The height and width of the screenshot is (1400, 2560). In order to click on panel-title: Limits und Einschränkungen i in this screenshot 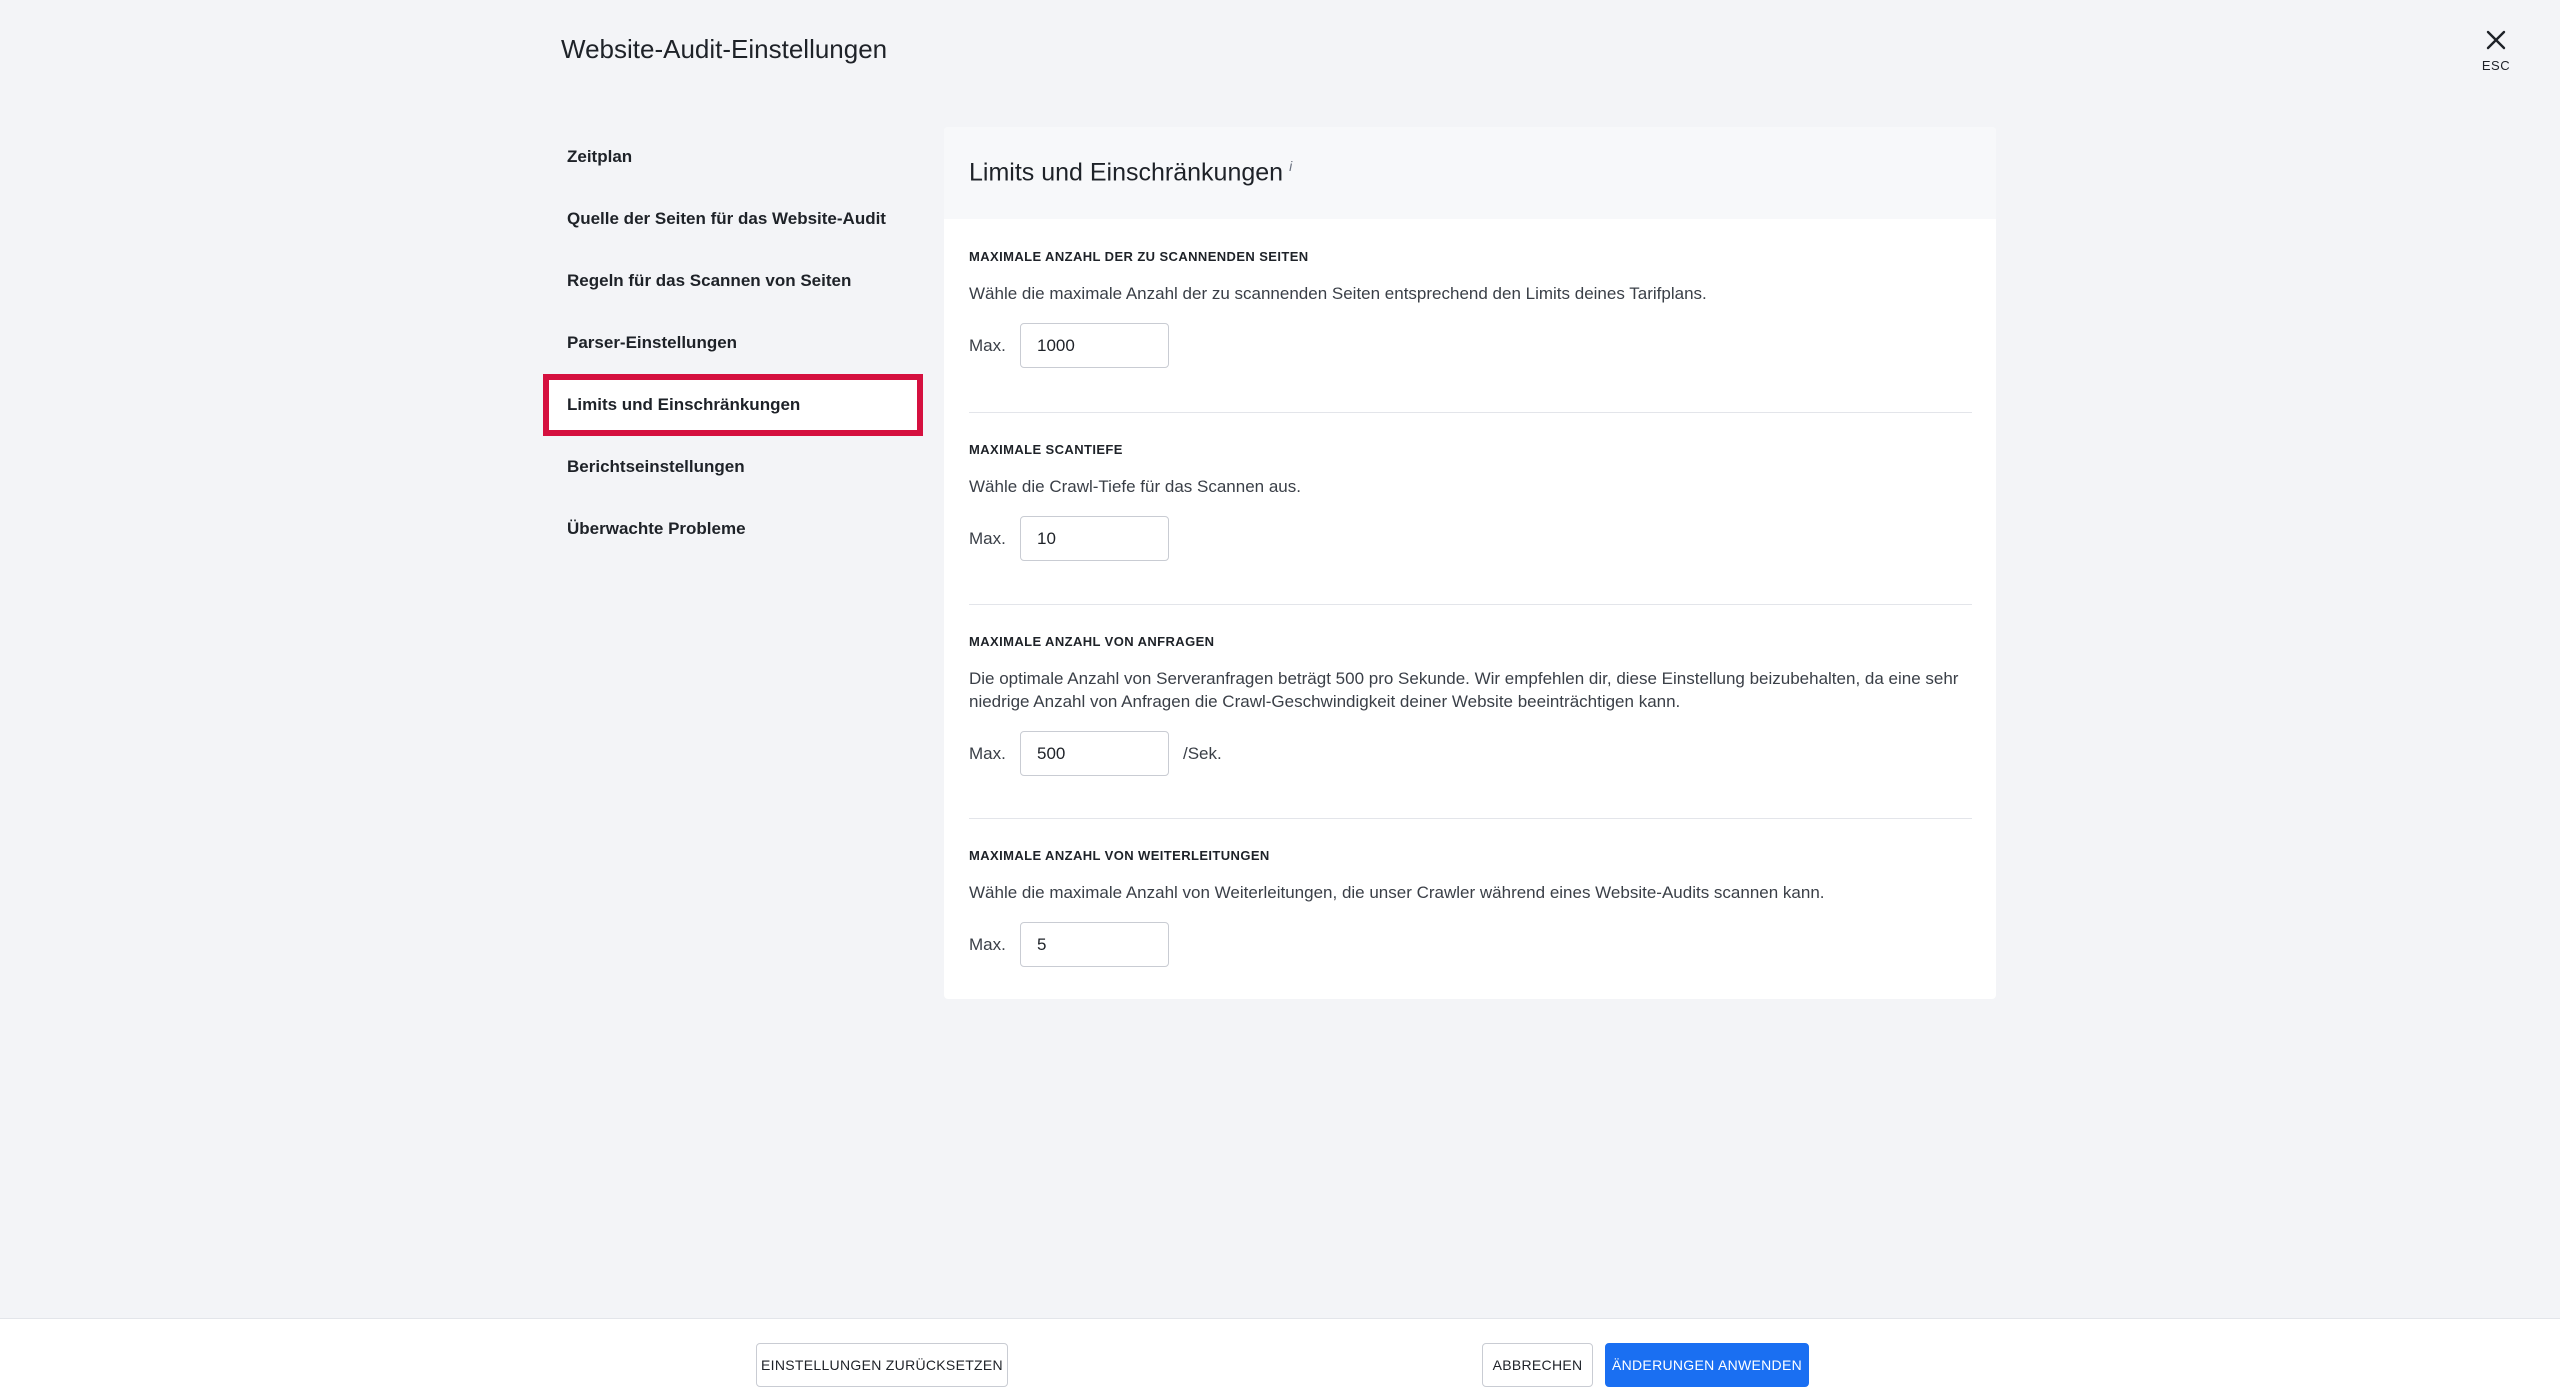, I will do `click(1130, 172)`.